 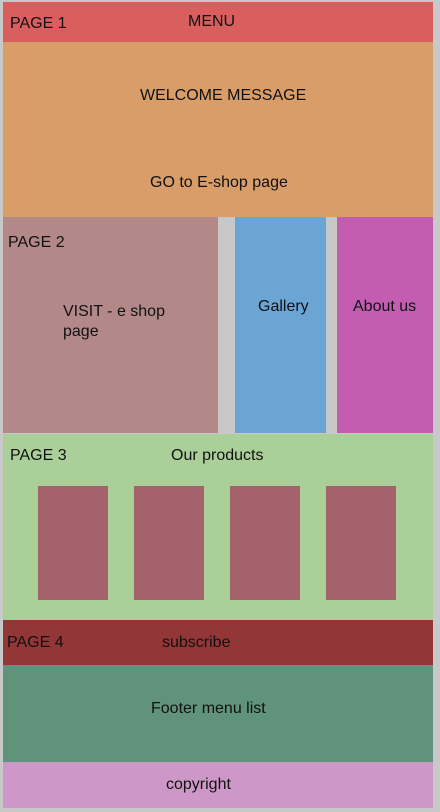 I want to click on visit-eshop-panel: PAGE 2 VISIT - e shop page, so click(x=110, y=325).